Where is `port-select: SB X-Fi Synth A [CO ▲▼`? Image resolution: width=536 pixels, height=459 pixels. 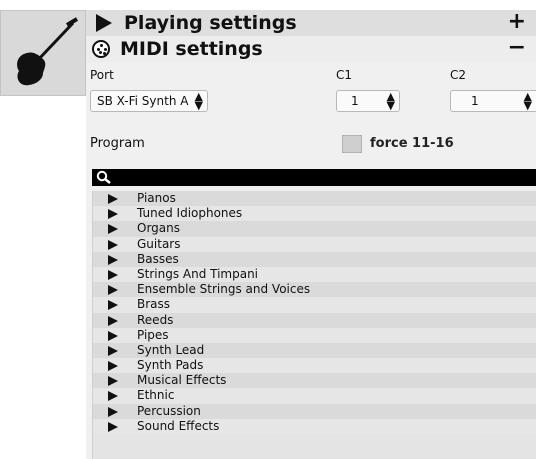 port-select: SB X-Fi Synth A [CO ▲▼ is located at coordinates (149, 101).